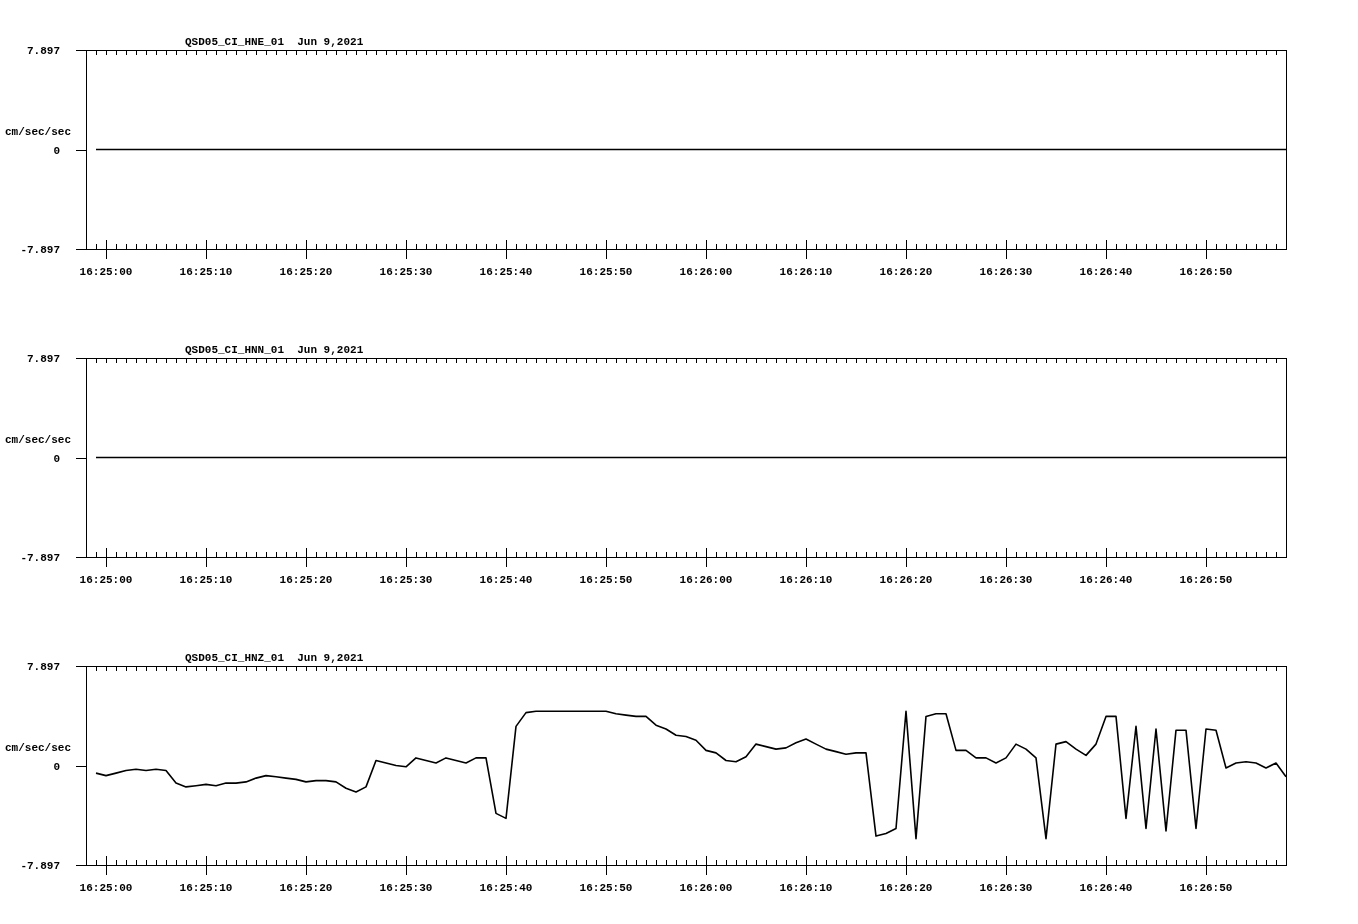  I want to click on chart-title: QSD05_CI_HNN_01 Jun 9,2021, so click(274, 350).